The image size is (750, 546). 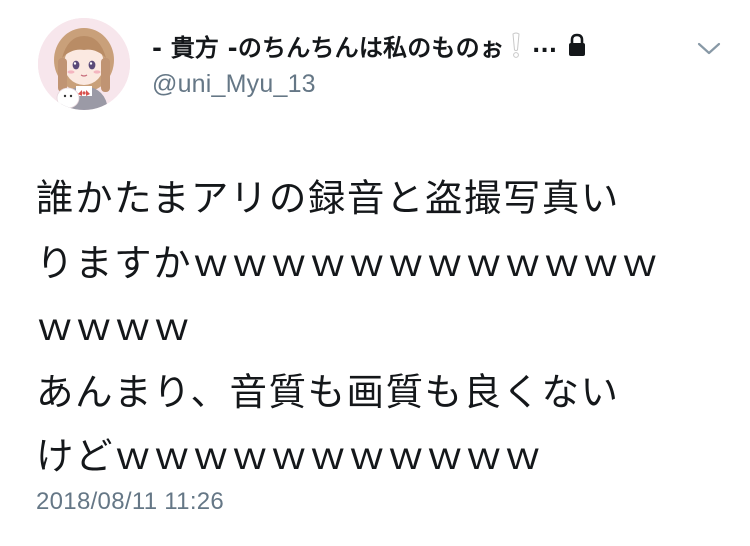 What do you see at coordinates (516, 45) in the screenshot?
I see `exclamation-emoji-icon` at bounding box center [516, 45].